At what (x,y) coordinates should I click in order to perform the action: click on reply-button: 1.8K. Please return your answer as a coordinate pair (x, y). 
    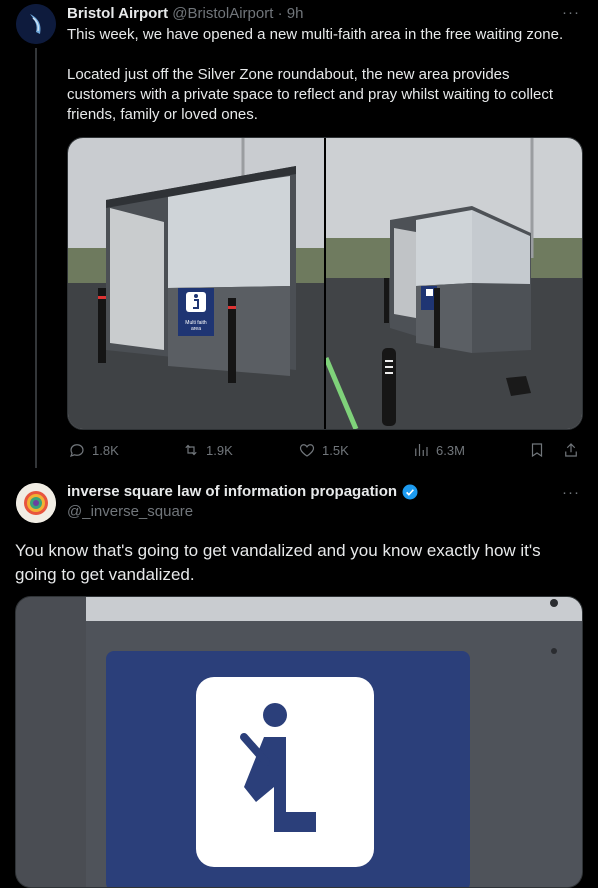
    Looking at the image, I should click on (93, 450).